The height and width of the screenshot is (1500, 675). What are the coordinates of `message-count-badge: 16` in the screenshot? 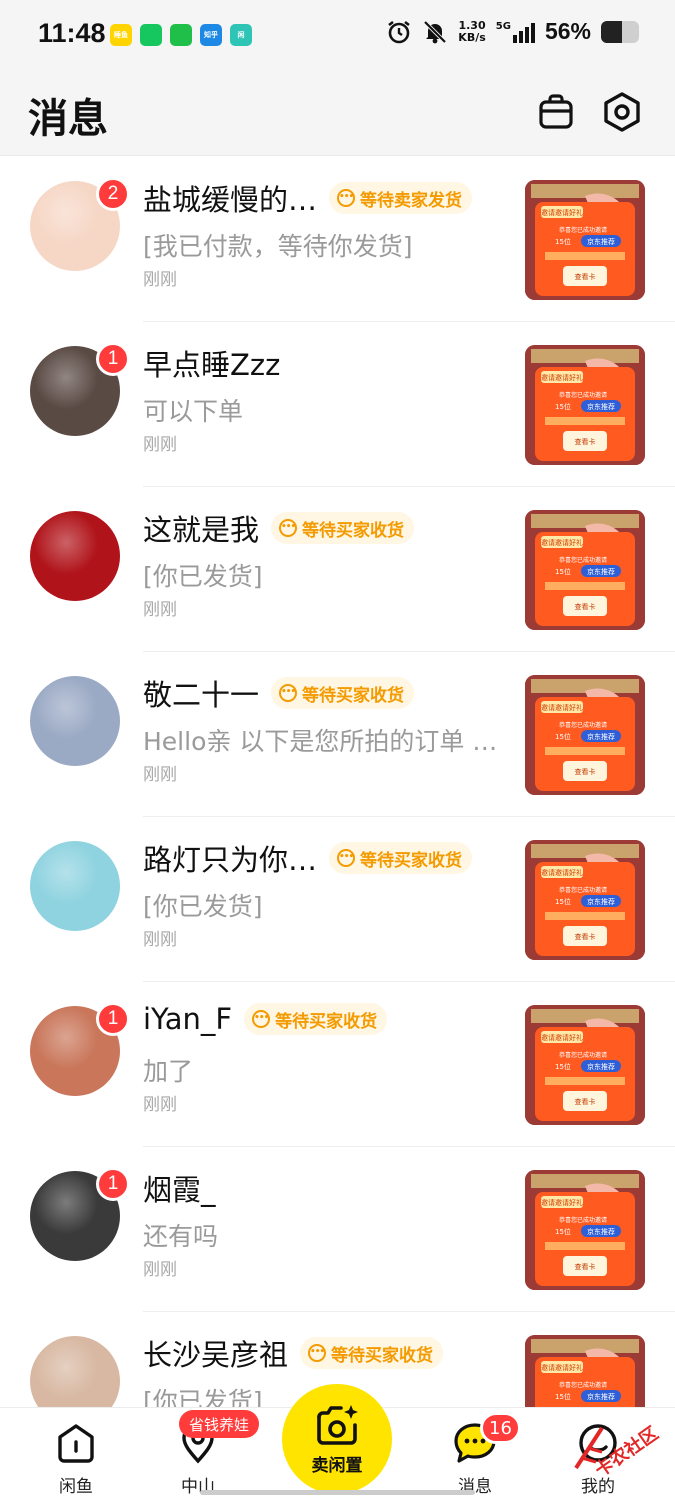 It's located at (500, 1428).